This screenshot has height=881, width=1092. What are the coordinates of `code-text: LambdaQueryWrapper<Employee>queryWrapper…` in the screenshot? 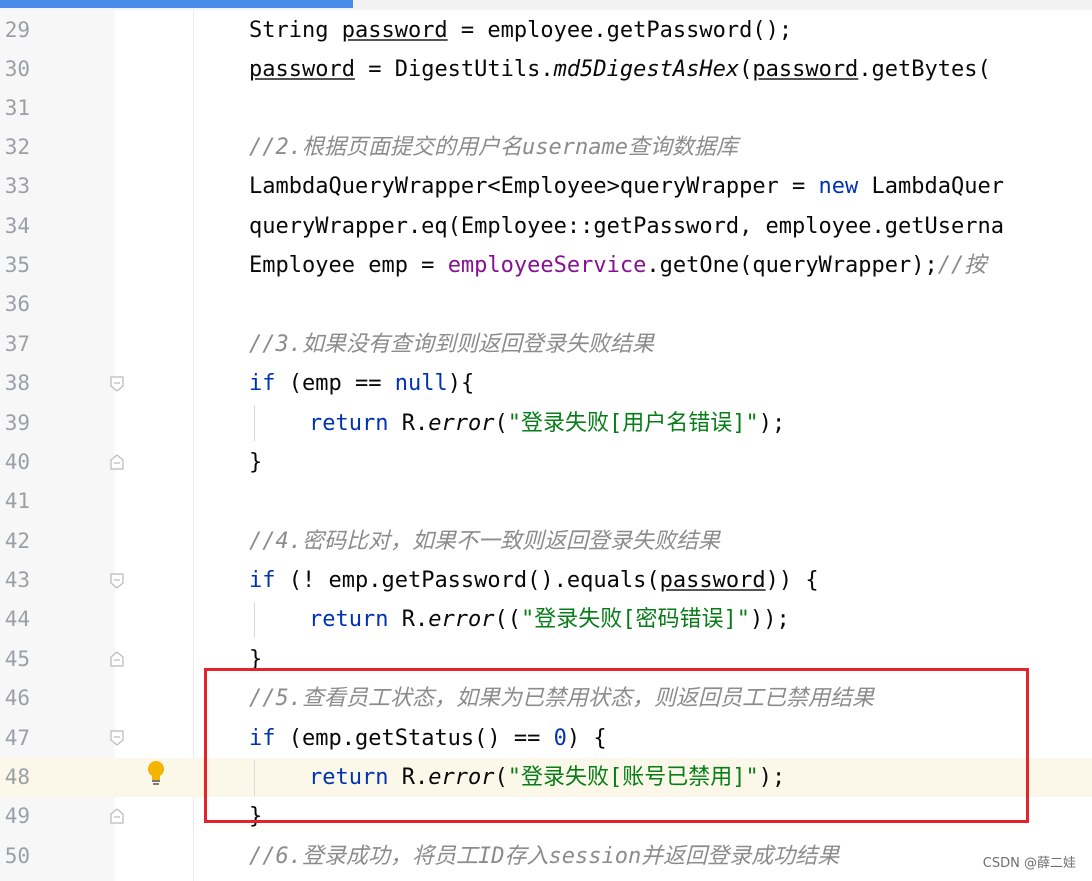 It's located at (626, 186).